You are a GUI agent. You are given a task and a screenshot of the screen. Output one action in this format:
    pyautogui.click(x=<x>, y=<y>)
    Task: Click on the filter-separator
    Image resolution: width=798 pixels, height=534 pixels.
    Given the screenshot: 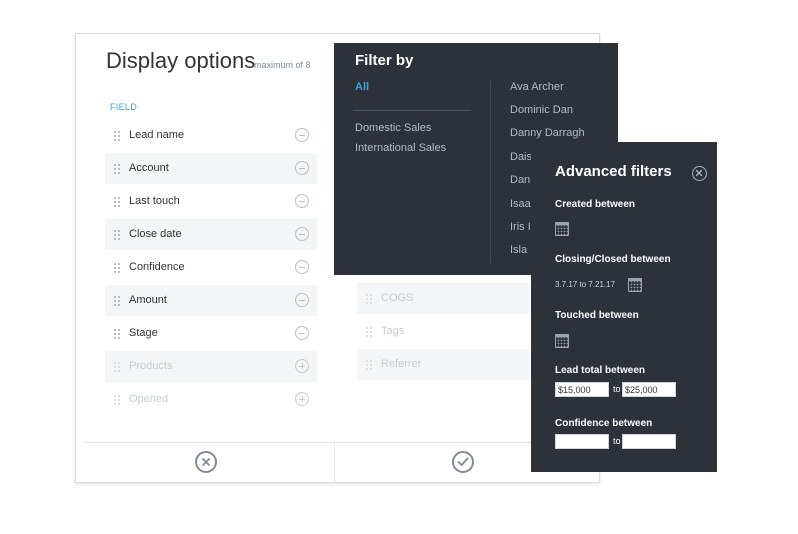 What is the action you would take?
    pyautogui.click(x=412, y=110)
    